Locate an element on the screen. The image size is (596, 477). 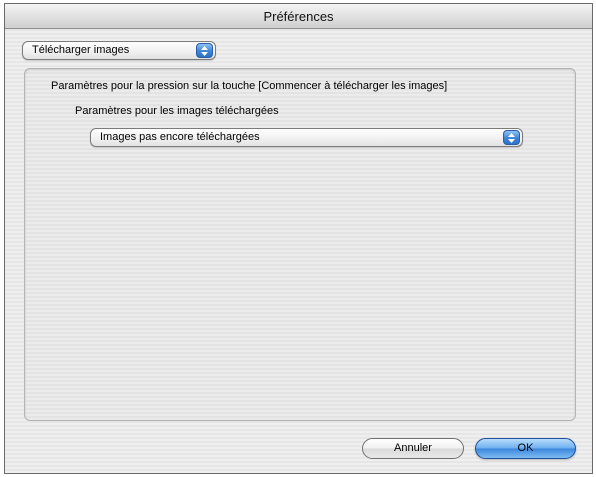
cancel-button: Annuler is located at coordinates (413, 448).